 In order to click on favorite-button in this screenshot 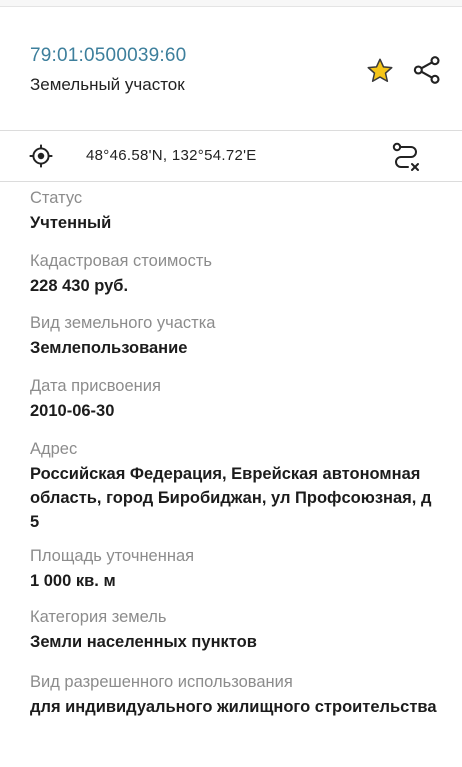, I will do `click(380, 71)`.